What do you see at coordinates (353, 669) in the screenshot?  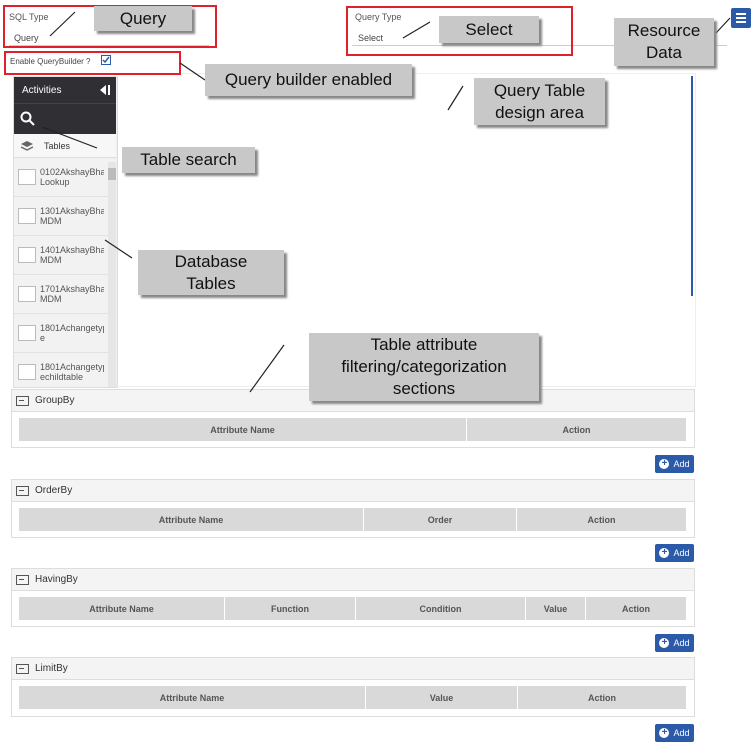 I see `limitby-header: LimitBy` at bounding box center [353, 669].